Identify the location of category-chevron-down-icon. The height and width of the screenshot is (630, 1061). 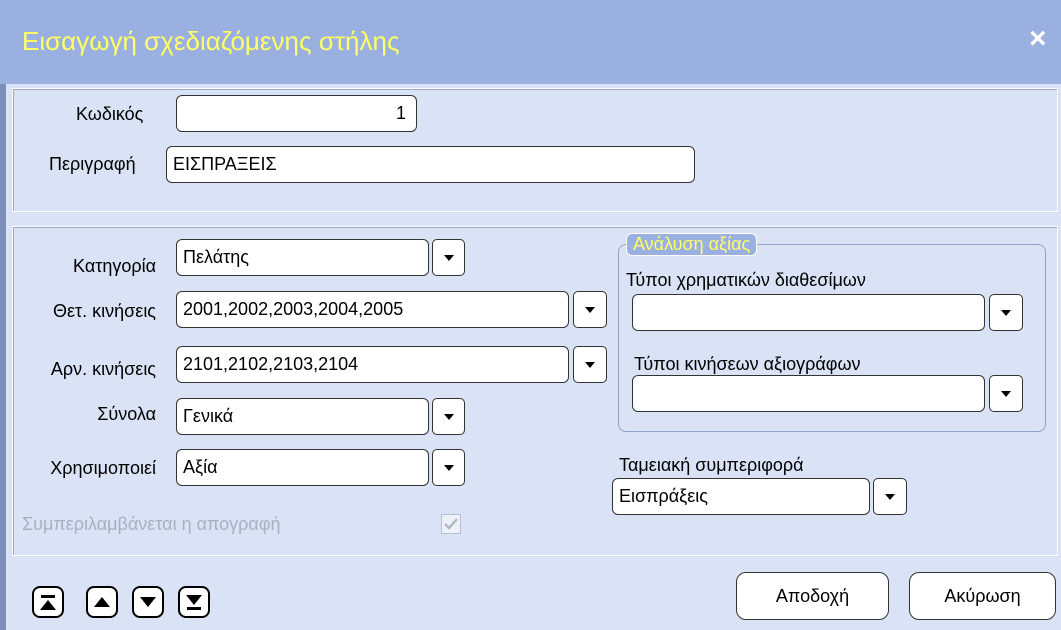
(448, 257).